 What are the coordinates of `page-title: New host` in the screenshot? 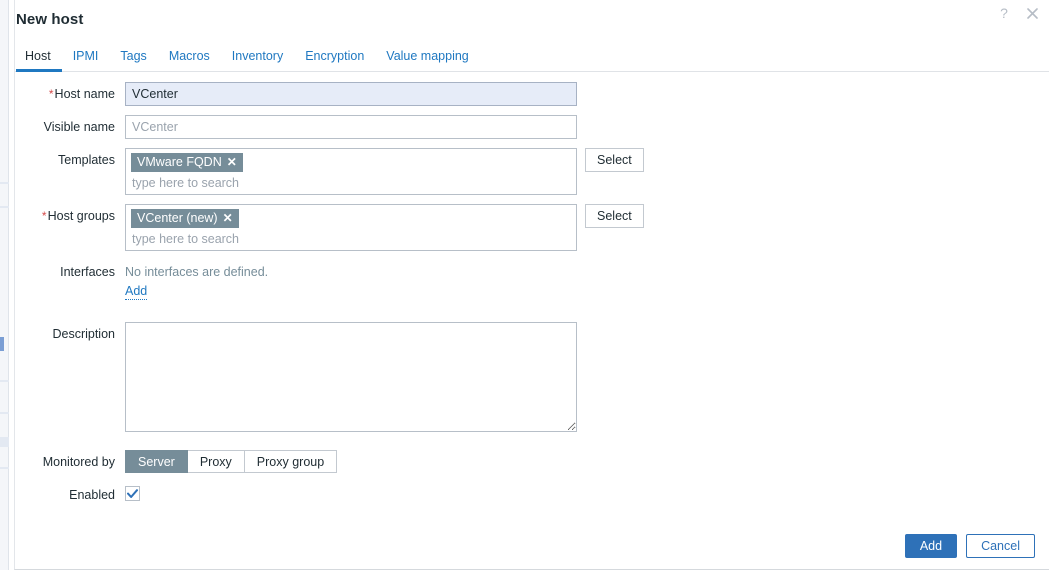 It's located at (50, 19).